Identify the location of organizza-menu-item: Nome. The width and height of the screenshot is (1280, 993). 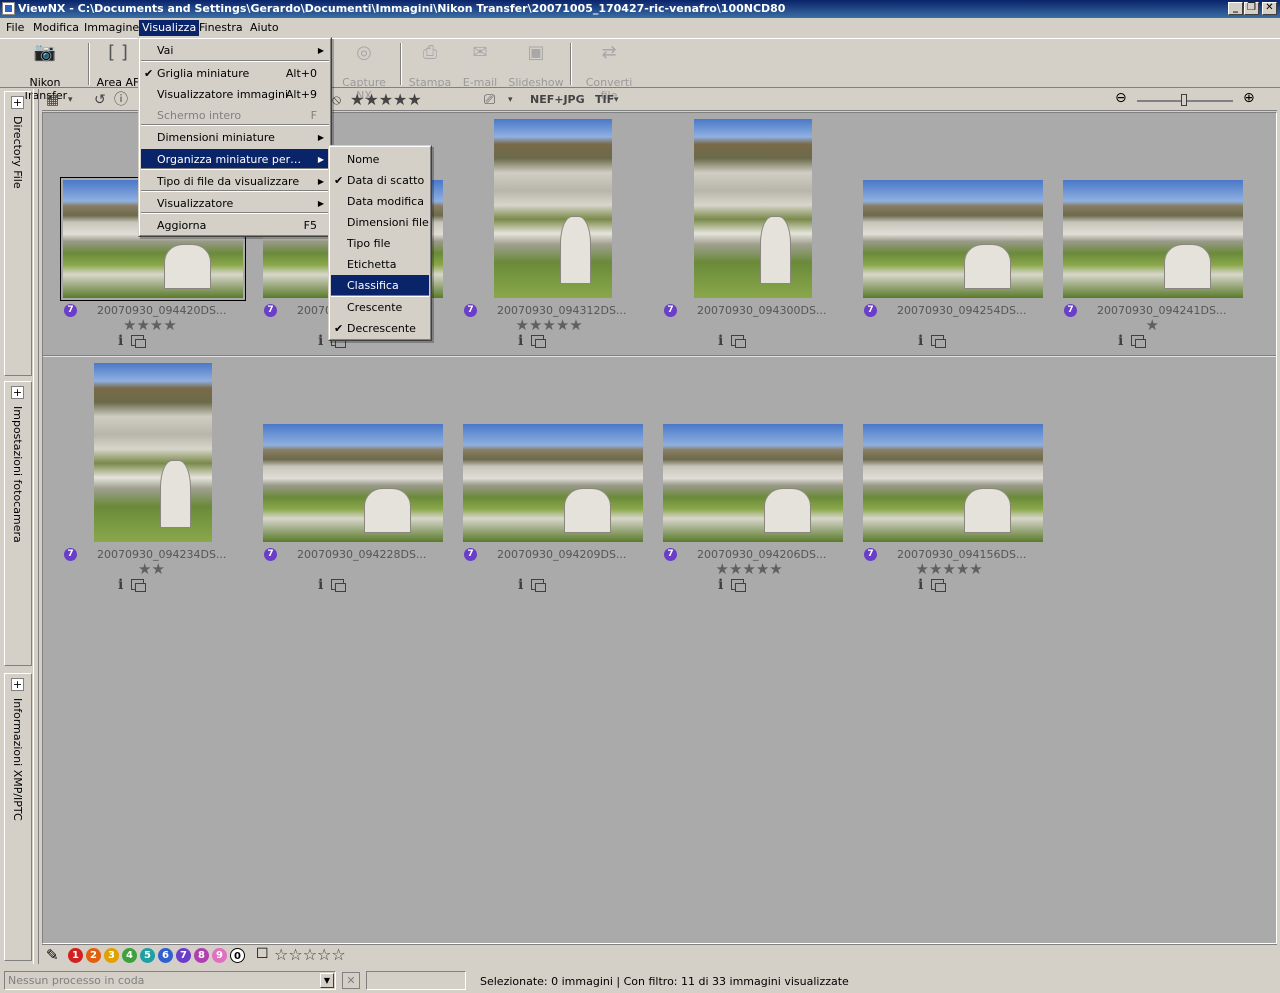
(380, 159).